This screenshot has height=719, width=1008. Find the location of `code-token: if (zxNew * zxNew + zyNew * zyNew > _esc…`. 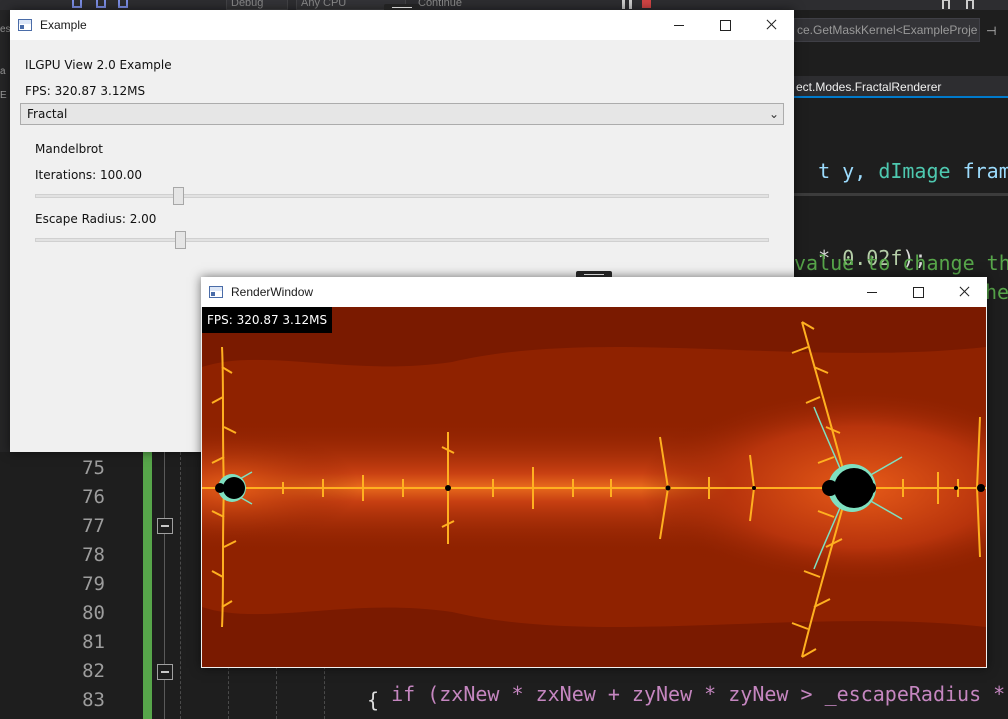

code-token: if (zxNew * zxNew + zyNew * zyNew > _esc… is located at coordinates (699, 694).